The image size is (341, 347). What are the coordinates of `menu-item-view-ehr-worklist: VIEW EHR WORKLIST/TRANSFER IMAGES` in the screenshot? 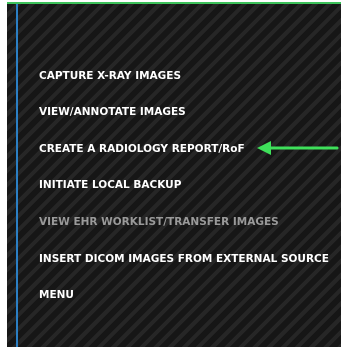 It's located at (159, 222).